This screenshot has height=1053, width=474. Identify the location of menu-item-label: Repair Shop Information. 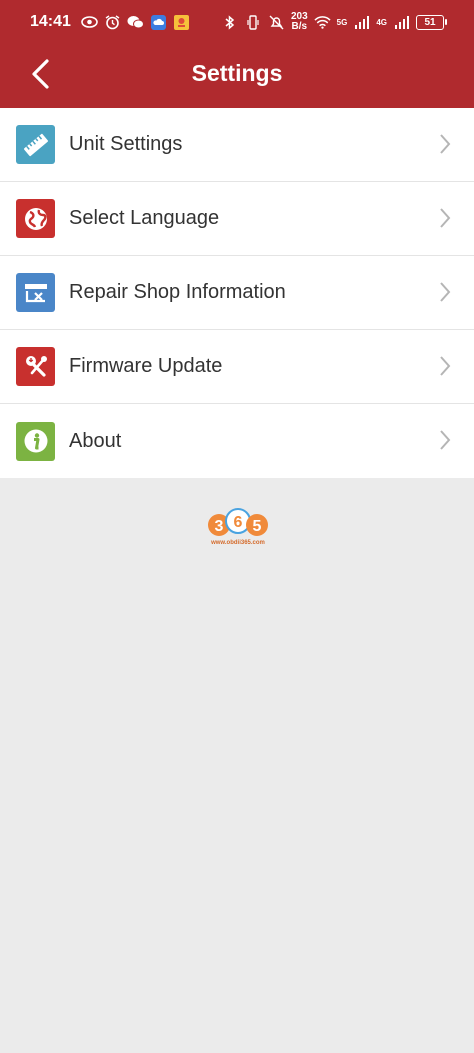
(177, 292).